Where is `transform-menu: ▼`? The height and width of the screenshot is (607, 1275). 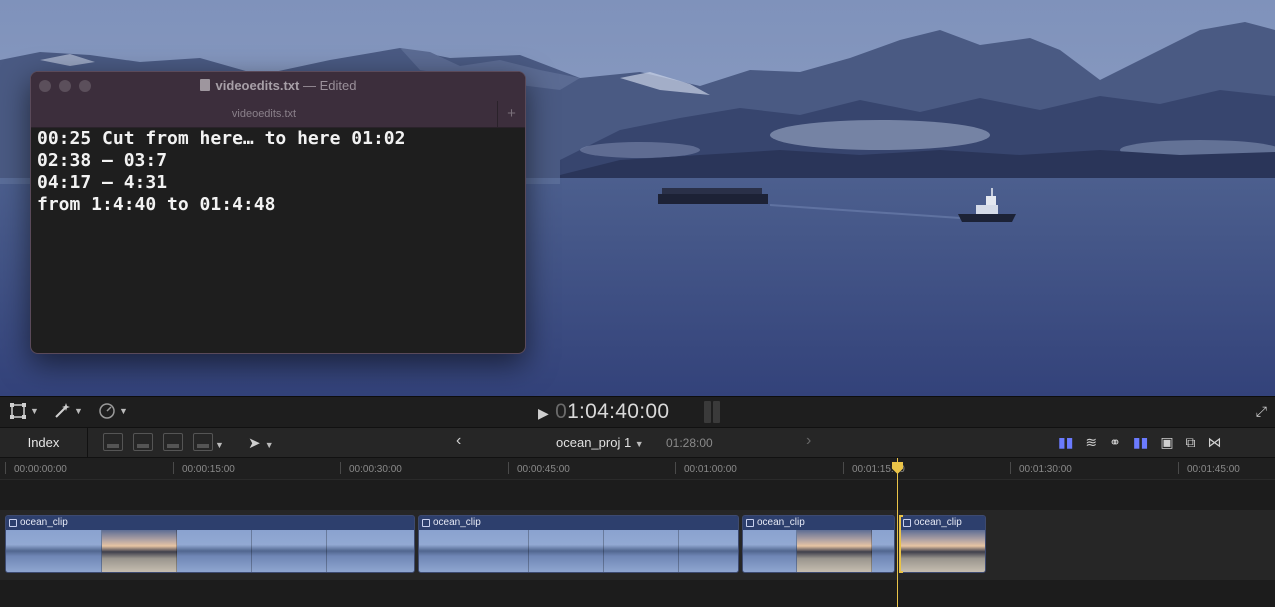 transform-menu: ▼ is located at coordinates (24, 411).